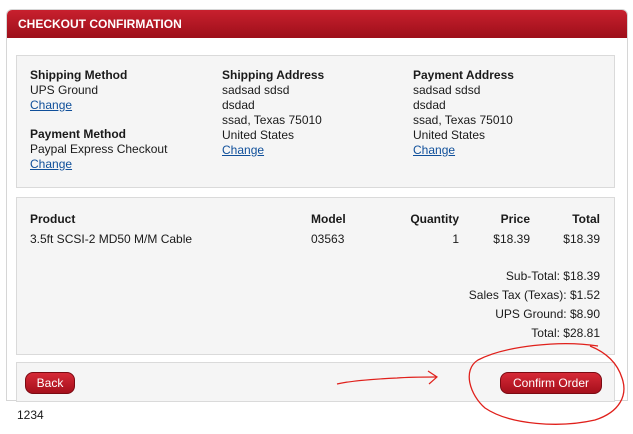  I want to click on shipping-address-line: dsdad, so click(238, 105).